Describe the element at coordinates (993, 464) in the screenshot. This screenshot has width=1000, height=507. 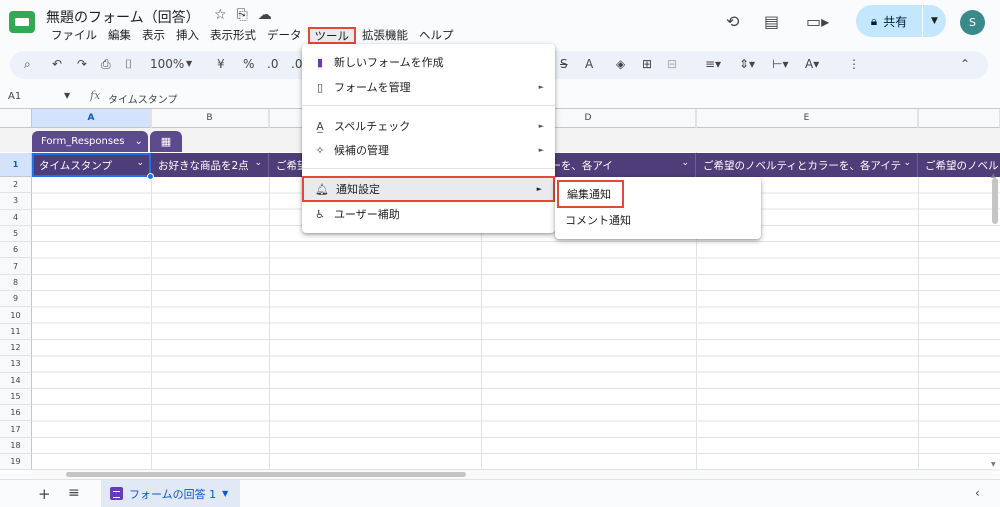
I see `scroll-down-arrow-icon: ▼` at that location.